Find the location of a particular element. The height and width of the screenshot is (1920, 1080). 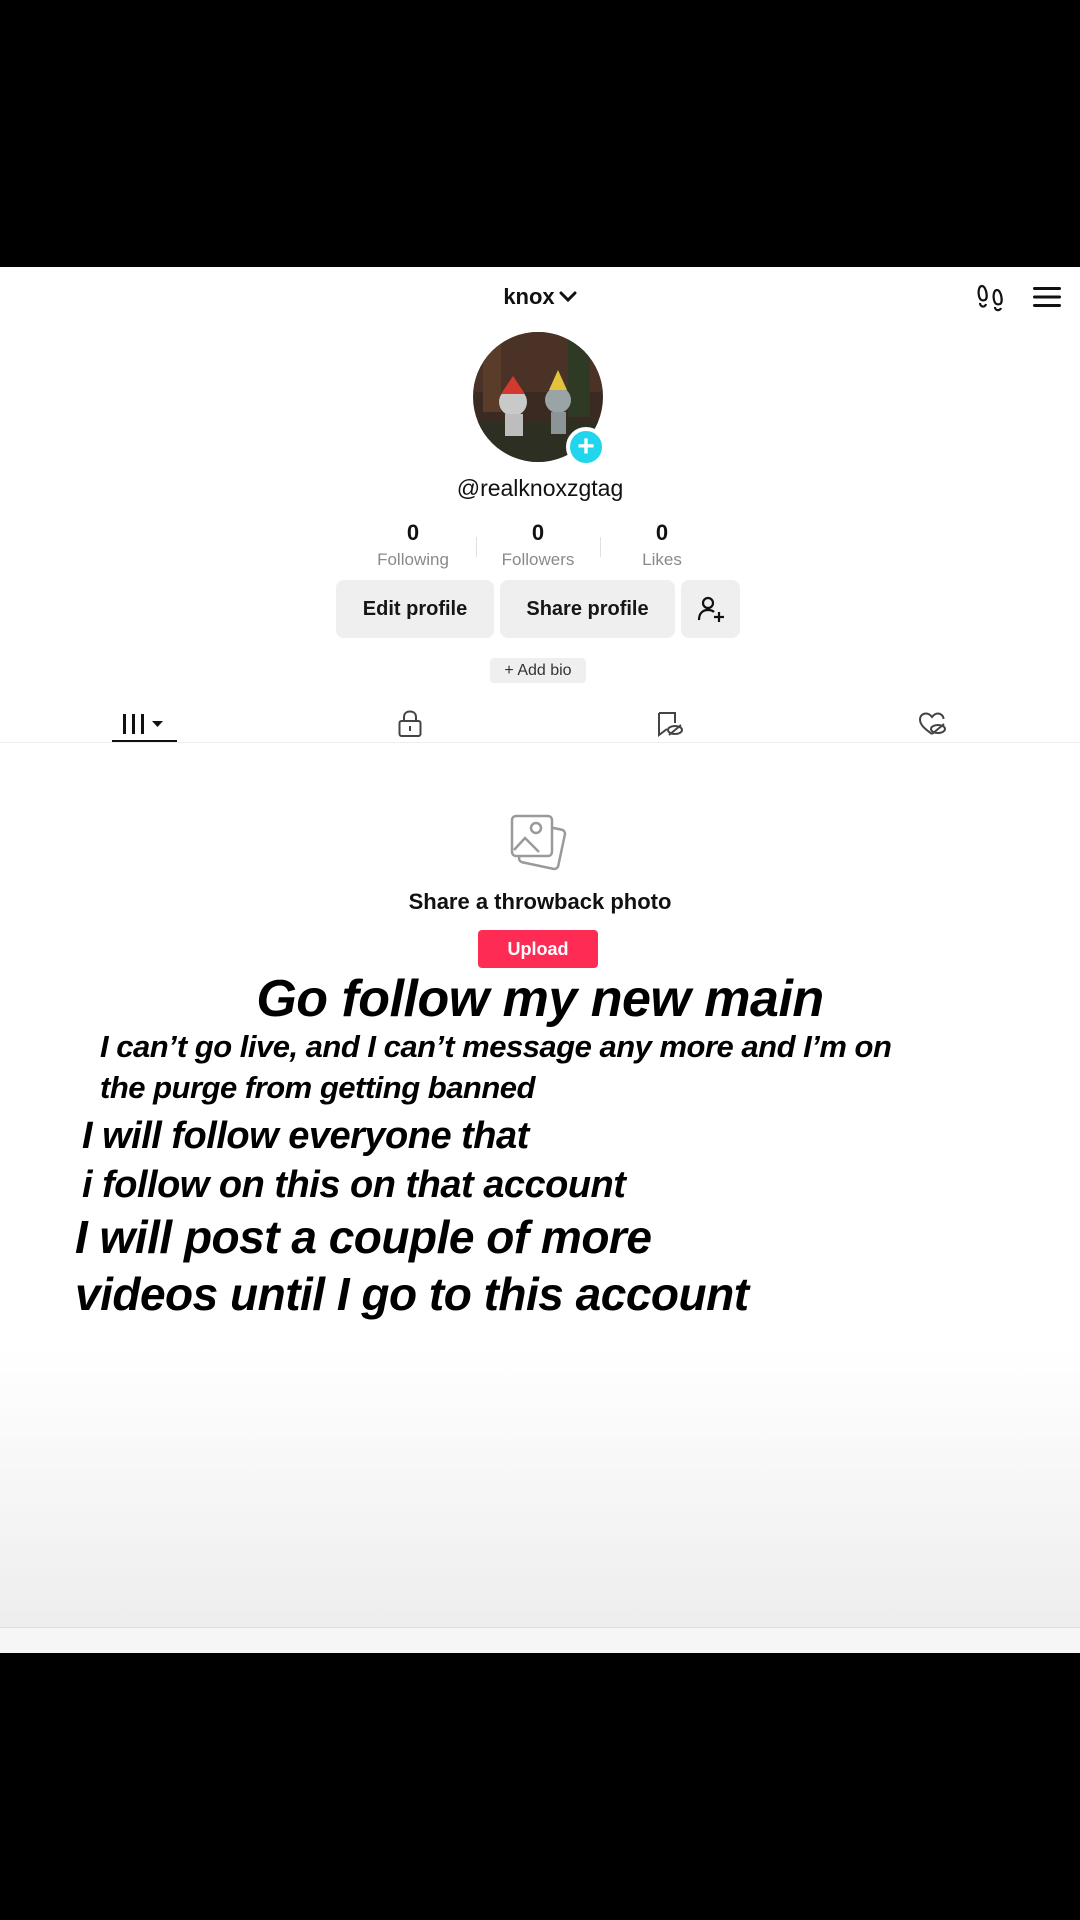

account-switcher: knox is located at coordinates (540, 297).